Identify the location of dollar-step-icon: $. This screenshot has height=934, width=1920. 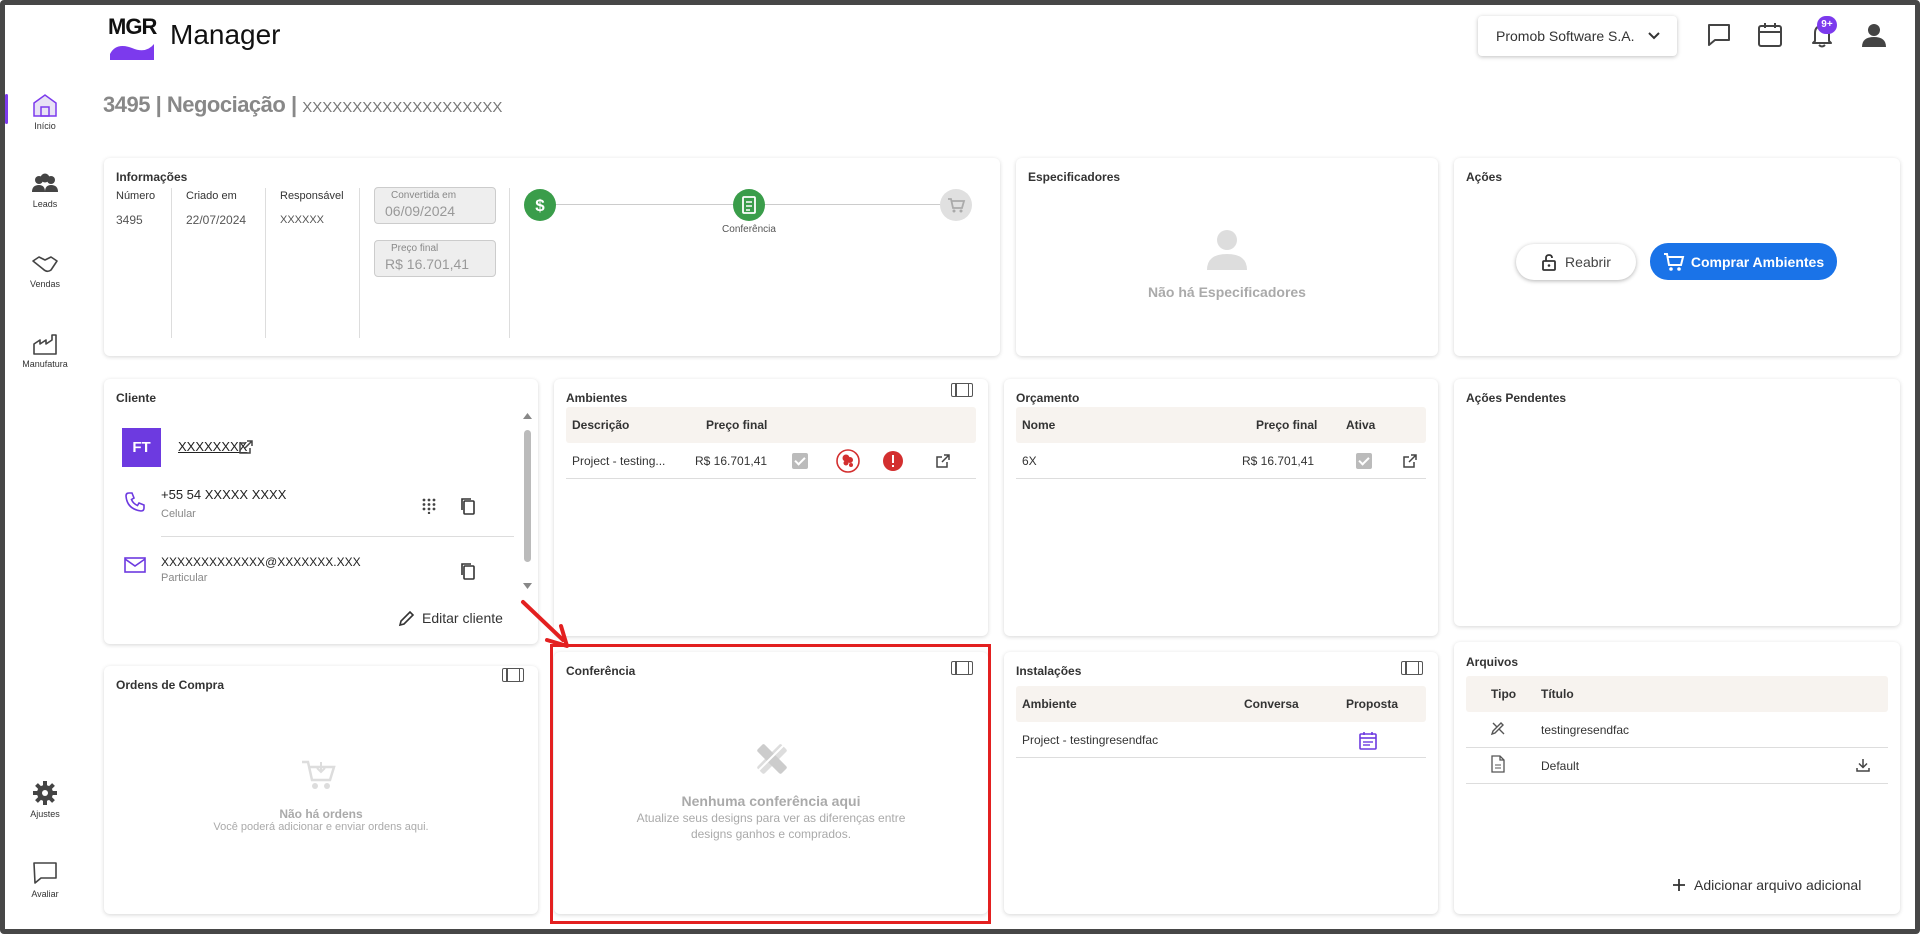
(540, 205).